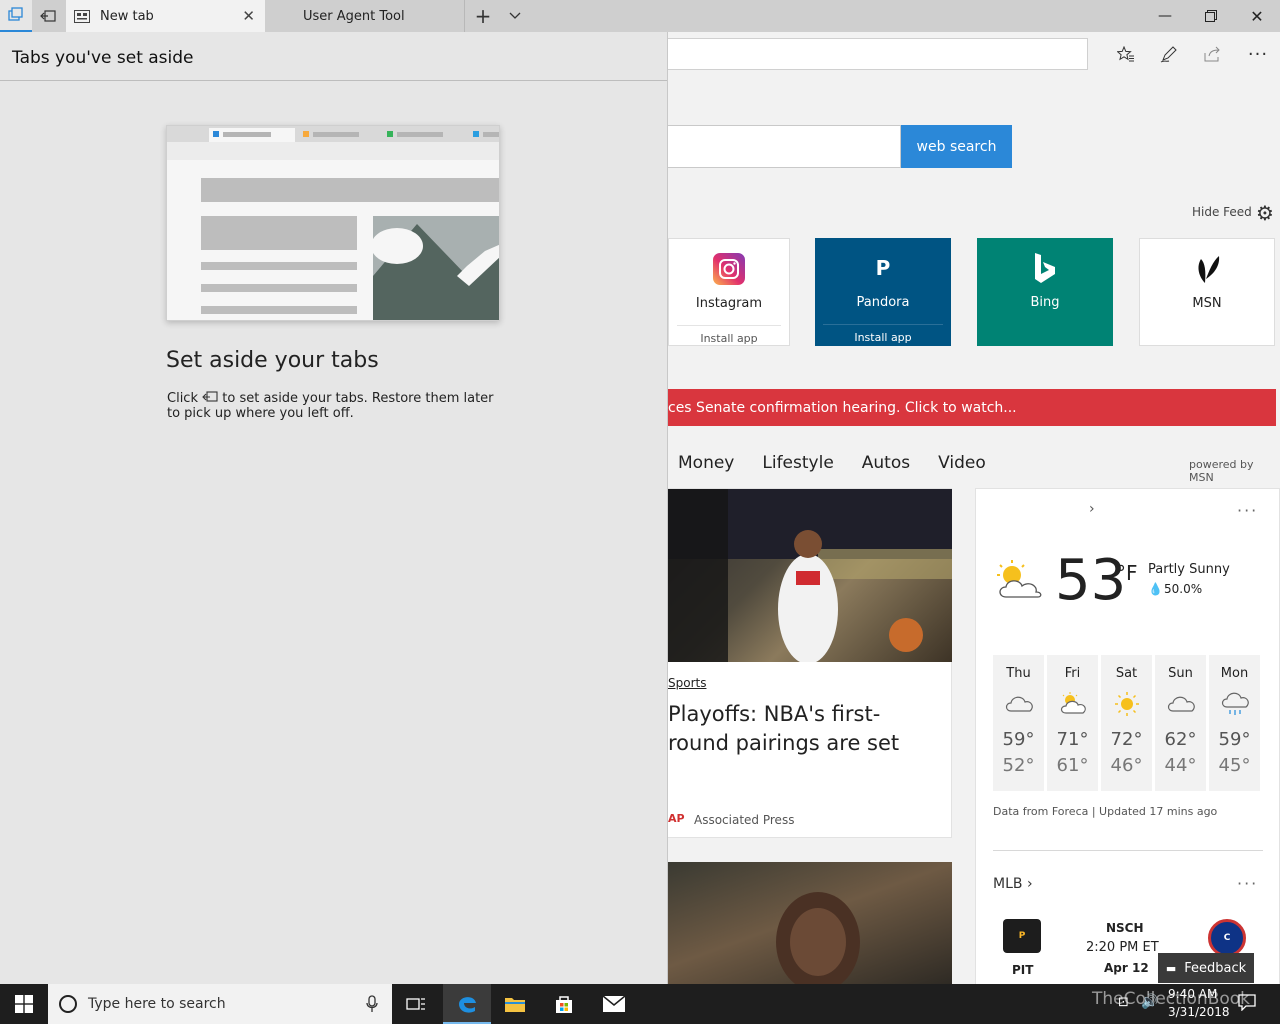 This screenshot has height=1024, width=1280. What do you see at coordinates (467, 1004) in the screenshot?
I see `edge-browser-icon` at bounding box center [467, 1004].